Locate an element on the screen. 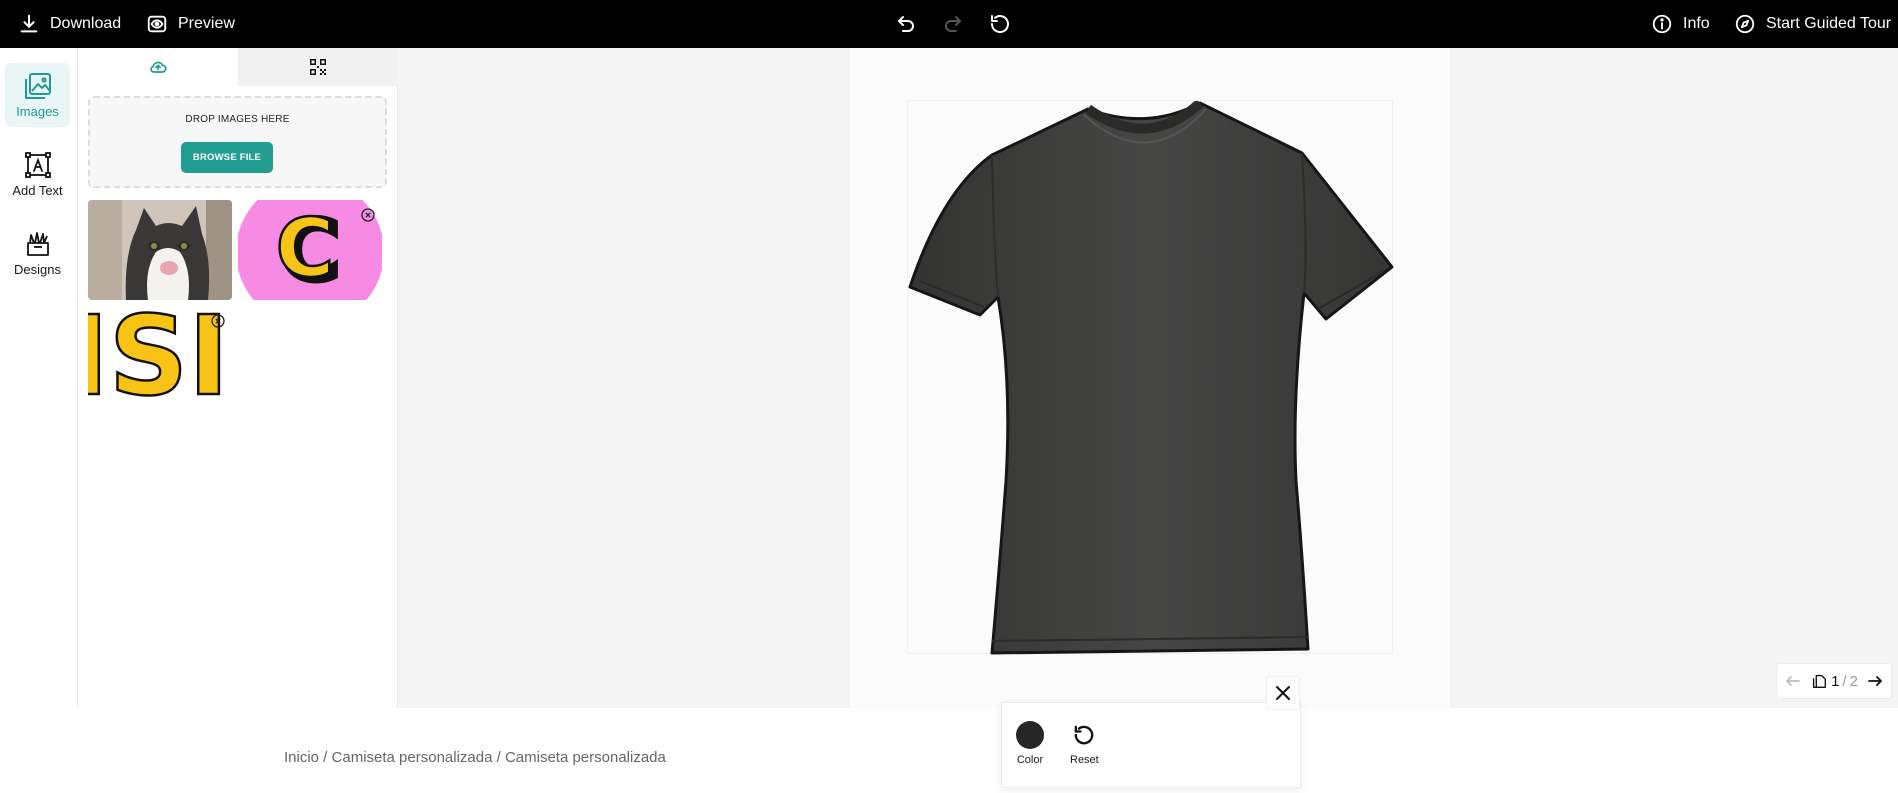 Image resolution: width=1898 pixels, height=793 pixels. redo-icon is located at coordinates (953, 24).